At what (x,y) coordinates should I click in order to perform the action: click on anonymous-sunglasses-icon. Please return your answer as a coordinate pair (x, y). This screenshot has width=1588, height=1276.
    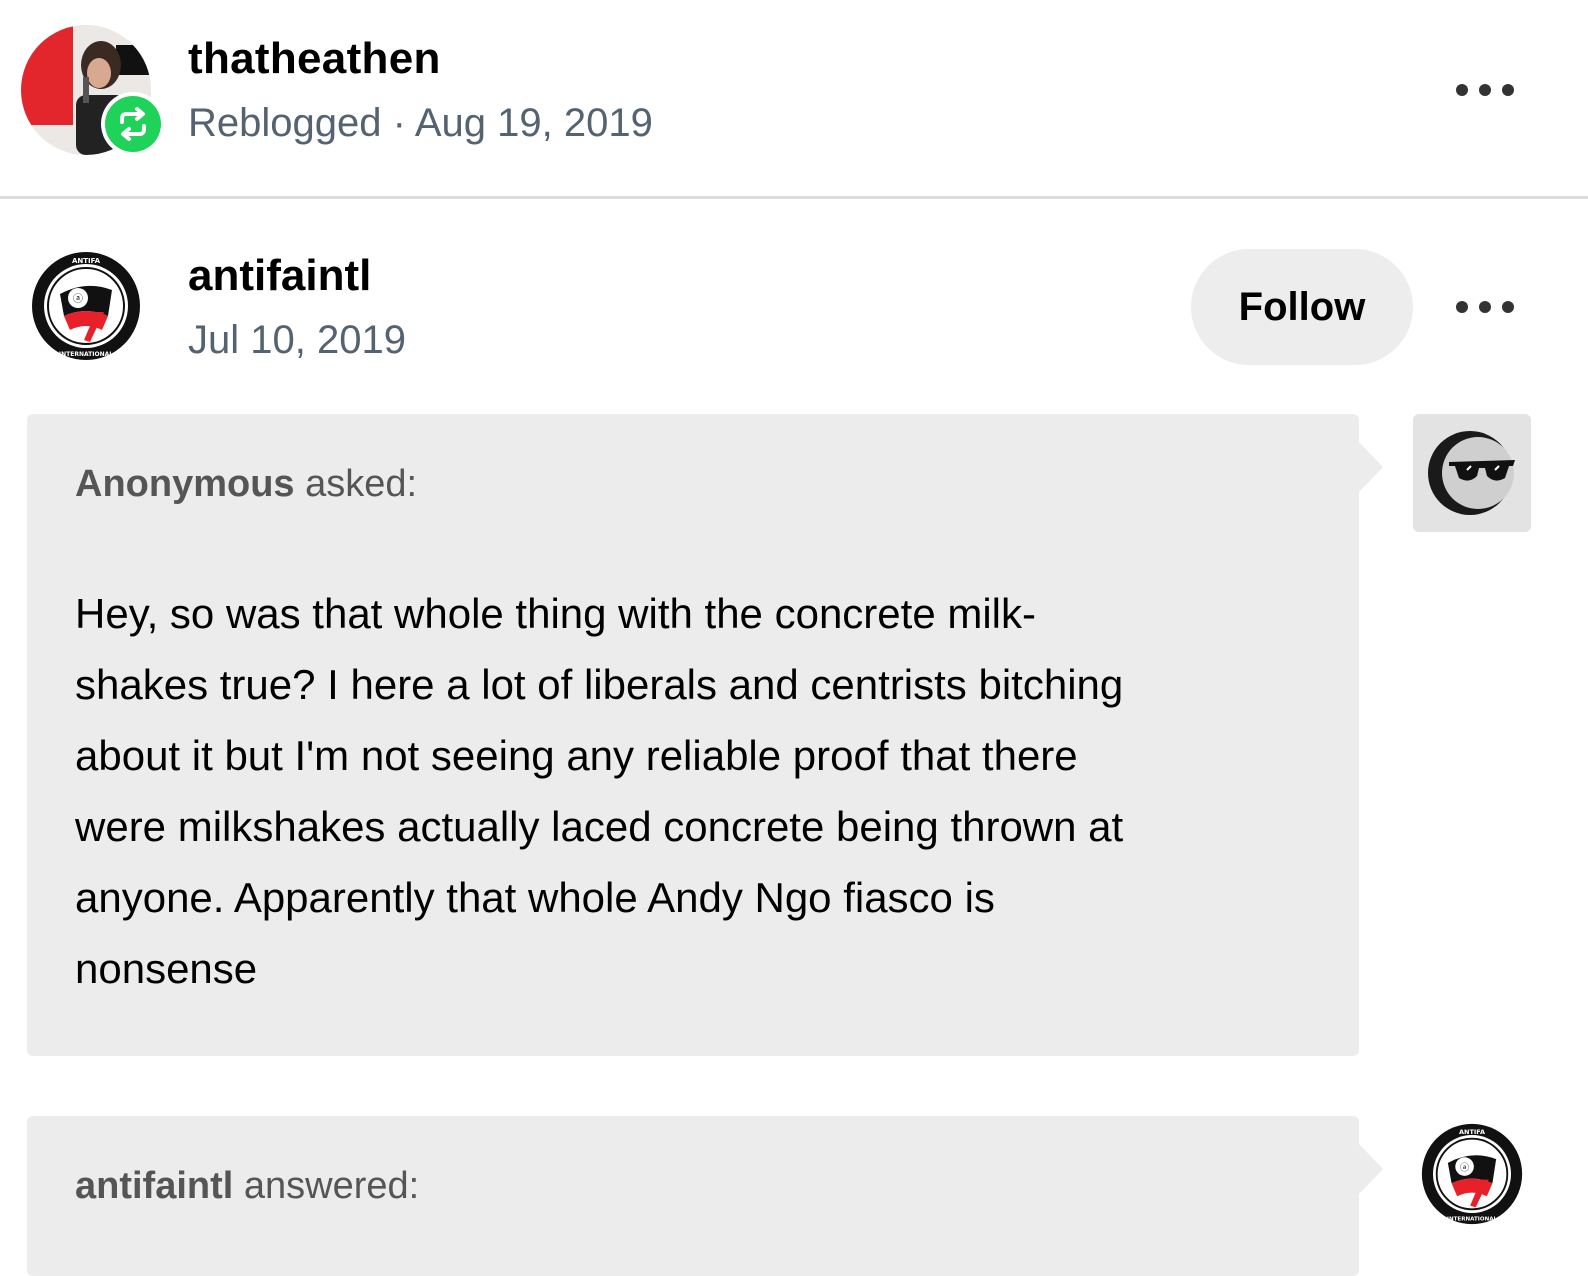
    Looking at the image, I should click on (1471, 473).